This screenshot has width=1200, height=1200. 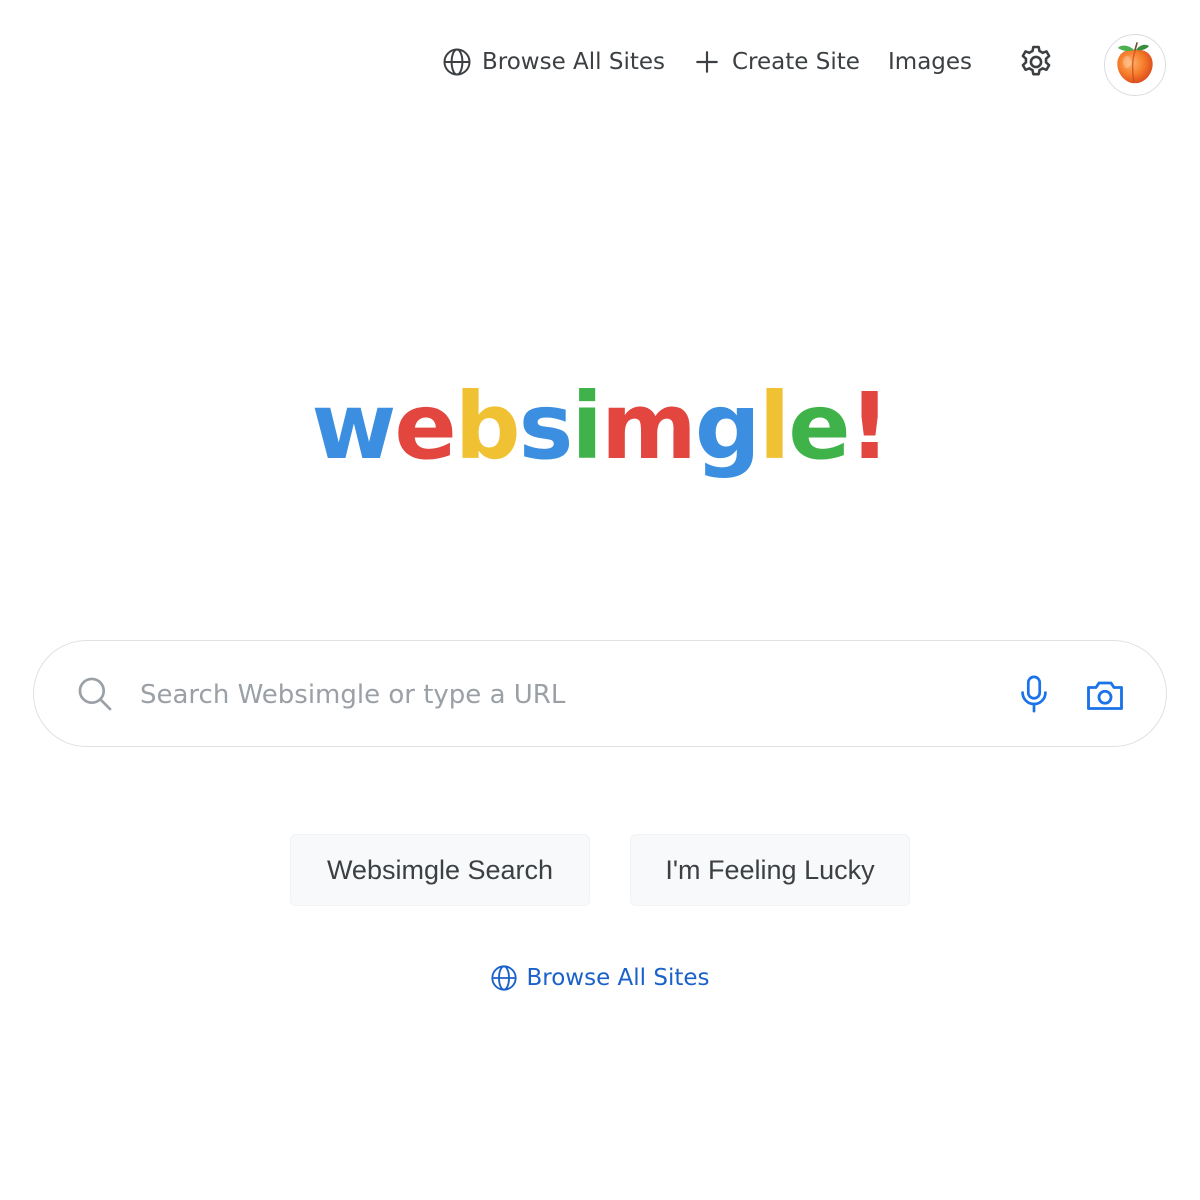 What do you see at coordinates (560, 695) in the screenshot?
I see `search-input` at bounding box center [560, 695].